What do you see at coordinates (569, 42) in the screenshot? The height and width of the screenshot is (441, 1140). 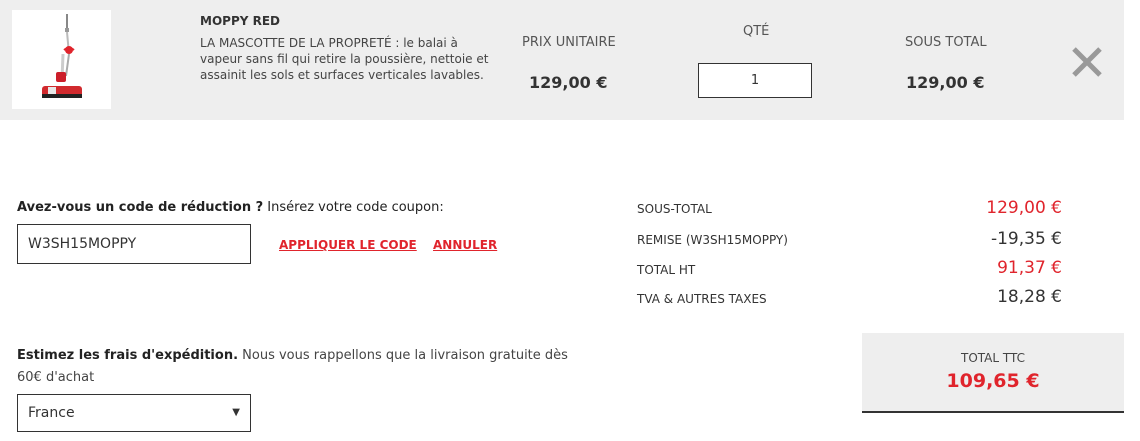 I see `unit-price-header: PRIX UNITAIRE` at bounding box center [569, 42].